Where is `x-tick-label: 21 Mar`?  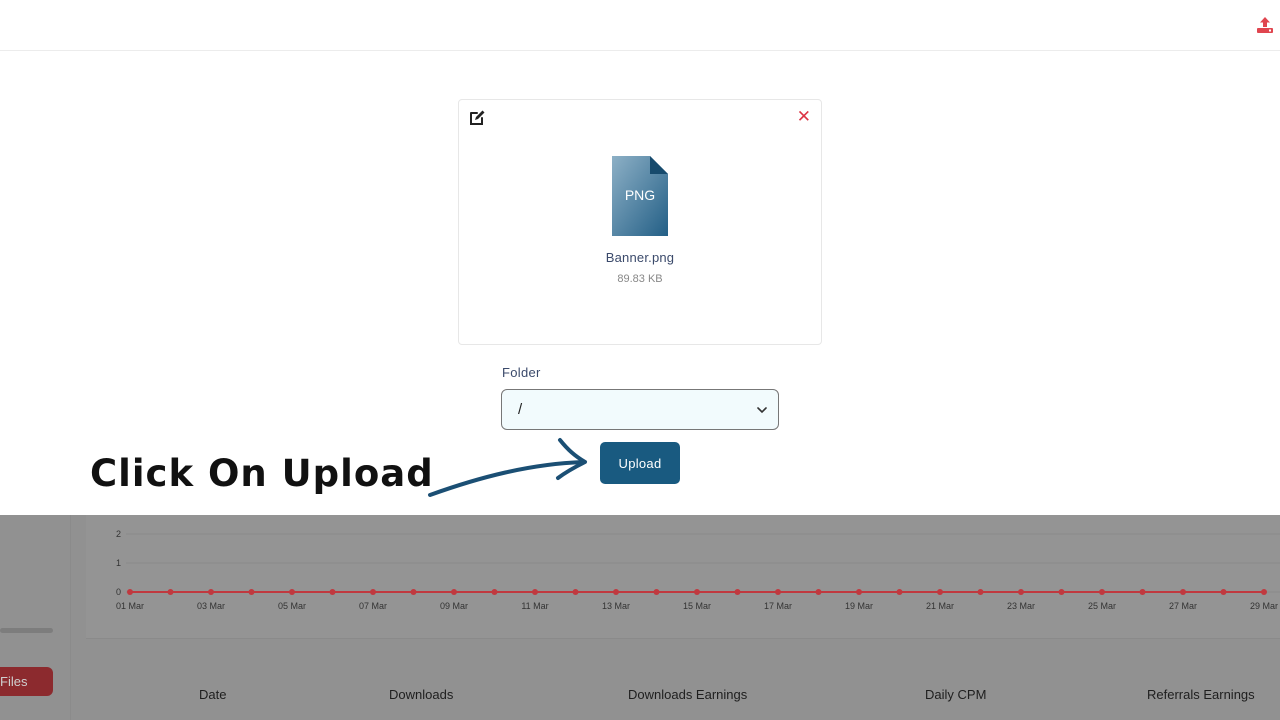 x-tick-label: 21 Mar is located at coordinates (940, 606).